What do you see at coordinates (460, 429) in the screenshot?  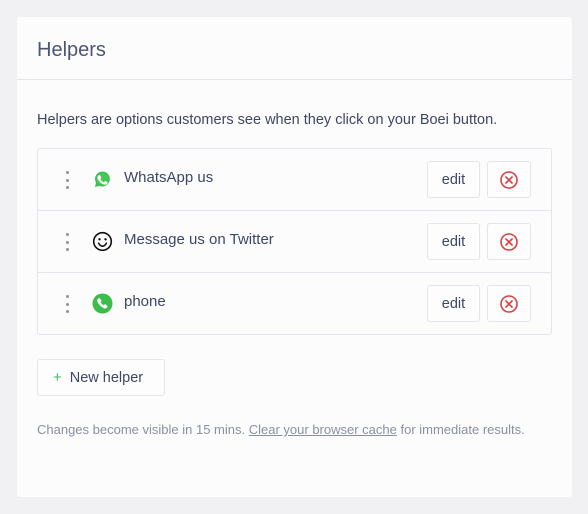 I see `note-text-after: for immediate results.` at bounding box center [460, 429].